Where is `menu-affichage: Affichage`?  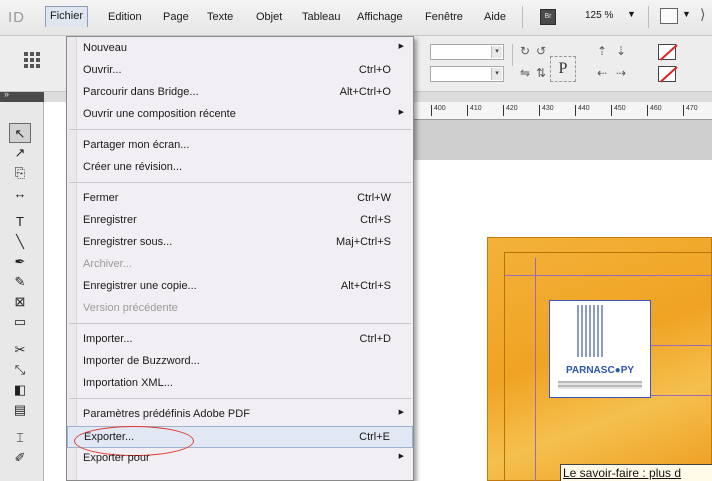 menu-affichage: Affichage is located at coordinates (380, 17).